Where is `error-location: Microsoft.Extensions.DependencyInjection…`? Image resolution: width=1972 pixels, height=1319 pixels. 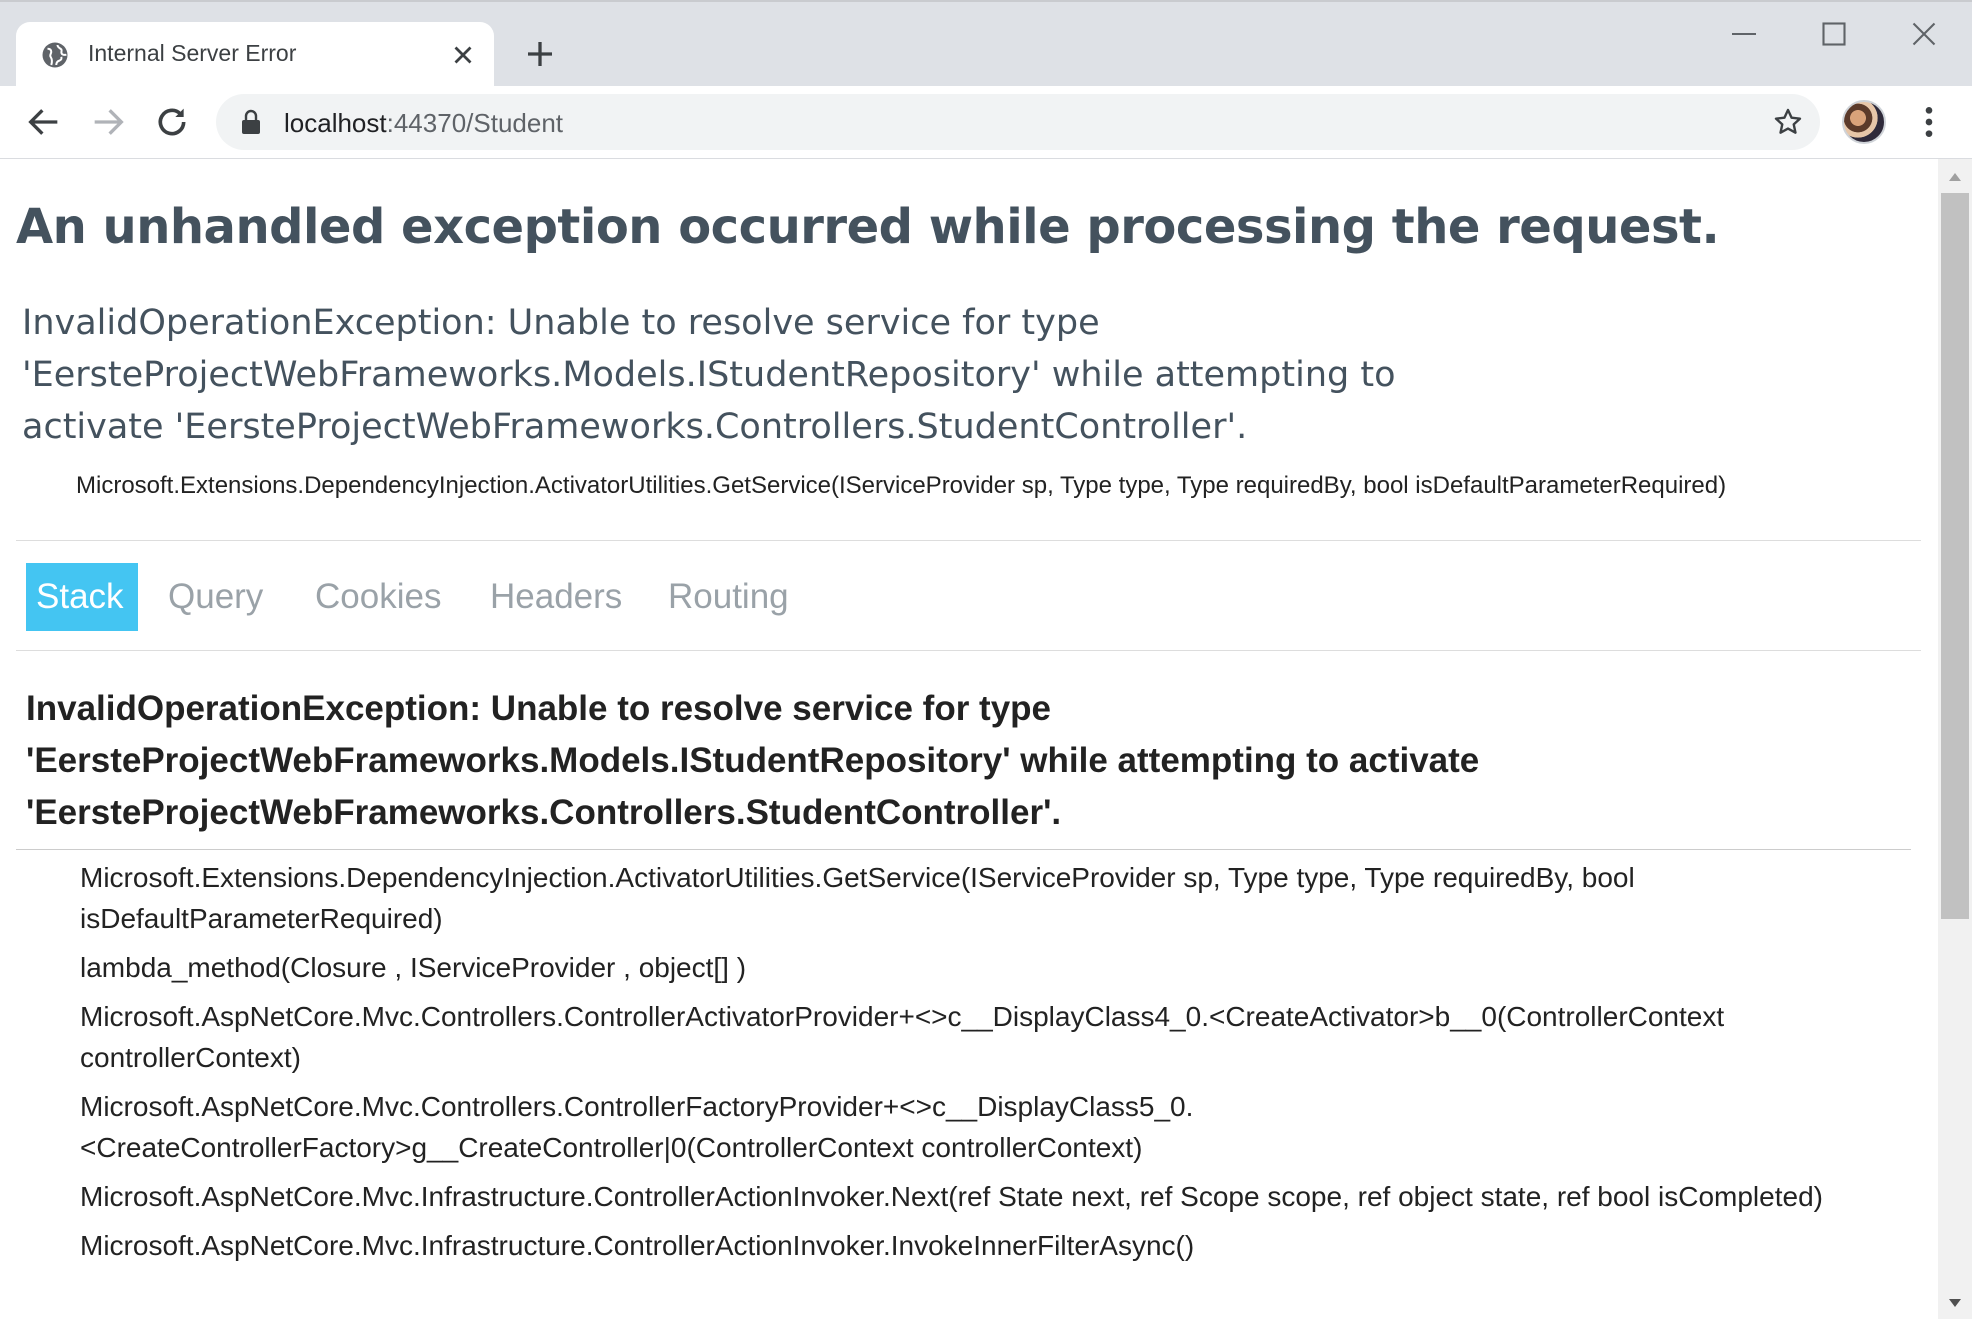 error-location: Microsoft.Extensions.DependencyInjection… is located at coordinates (901, 485).